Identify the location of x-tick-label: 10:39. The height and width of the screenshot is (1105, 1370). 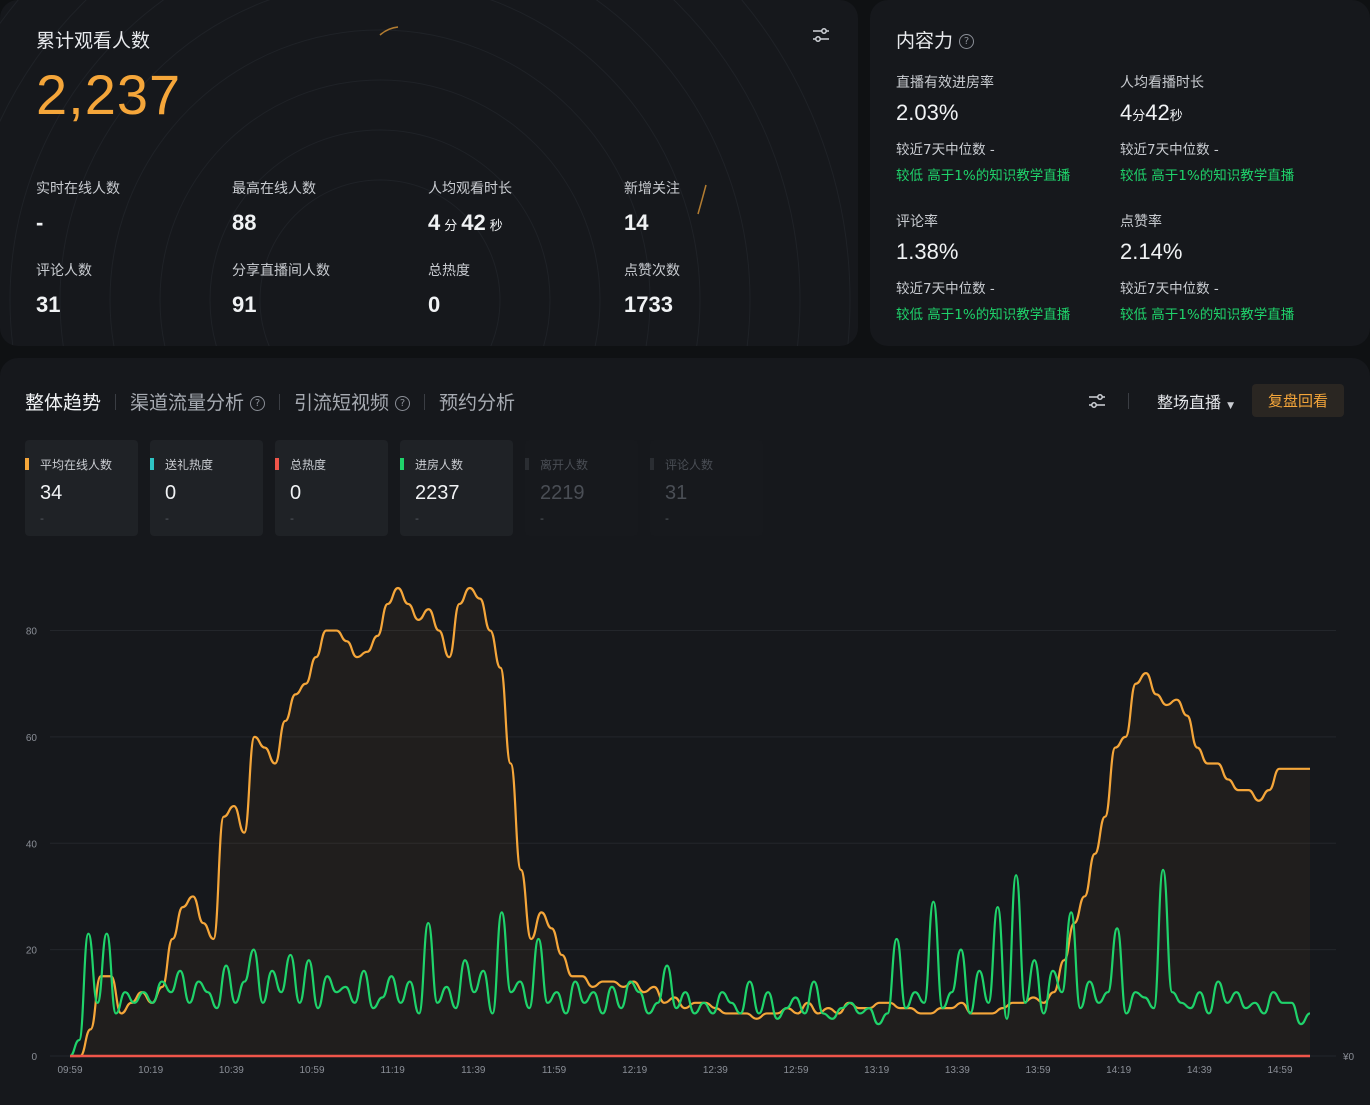
(231, 1070).